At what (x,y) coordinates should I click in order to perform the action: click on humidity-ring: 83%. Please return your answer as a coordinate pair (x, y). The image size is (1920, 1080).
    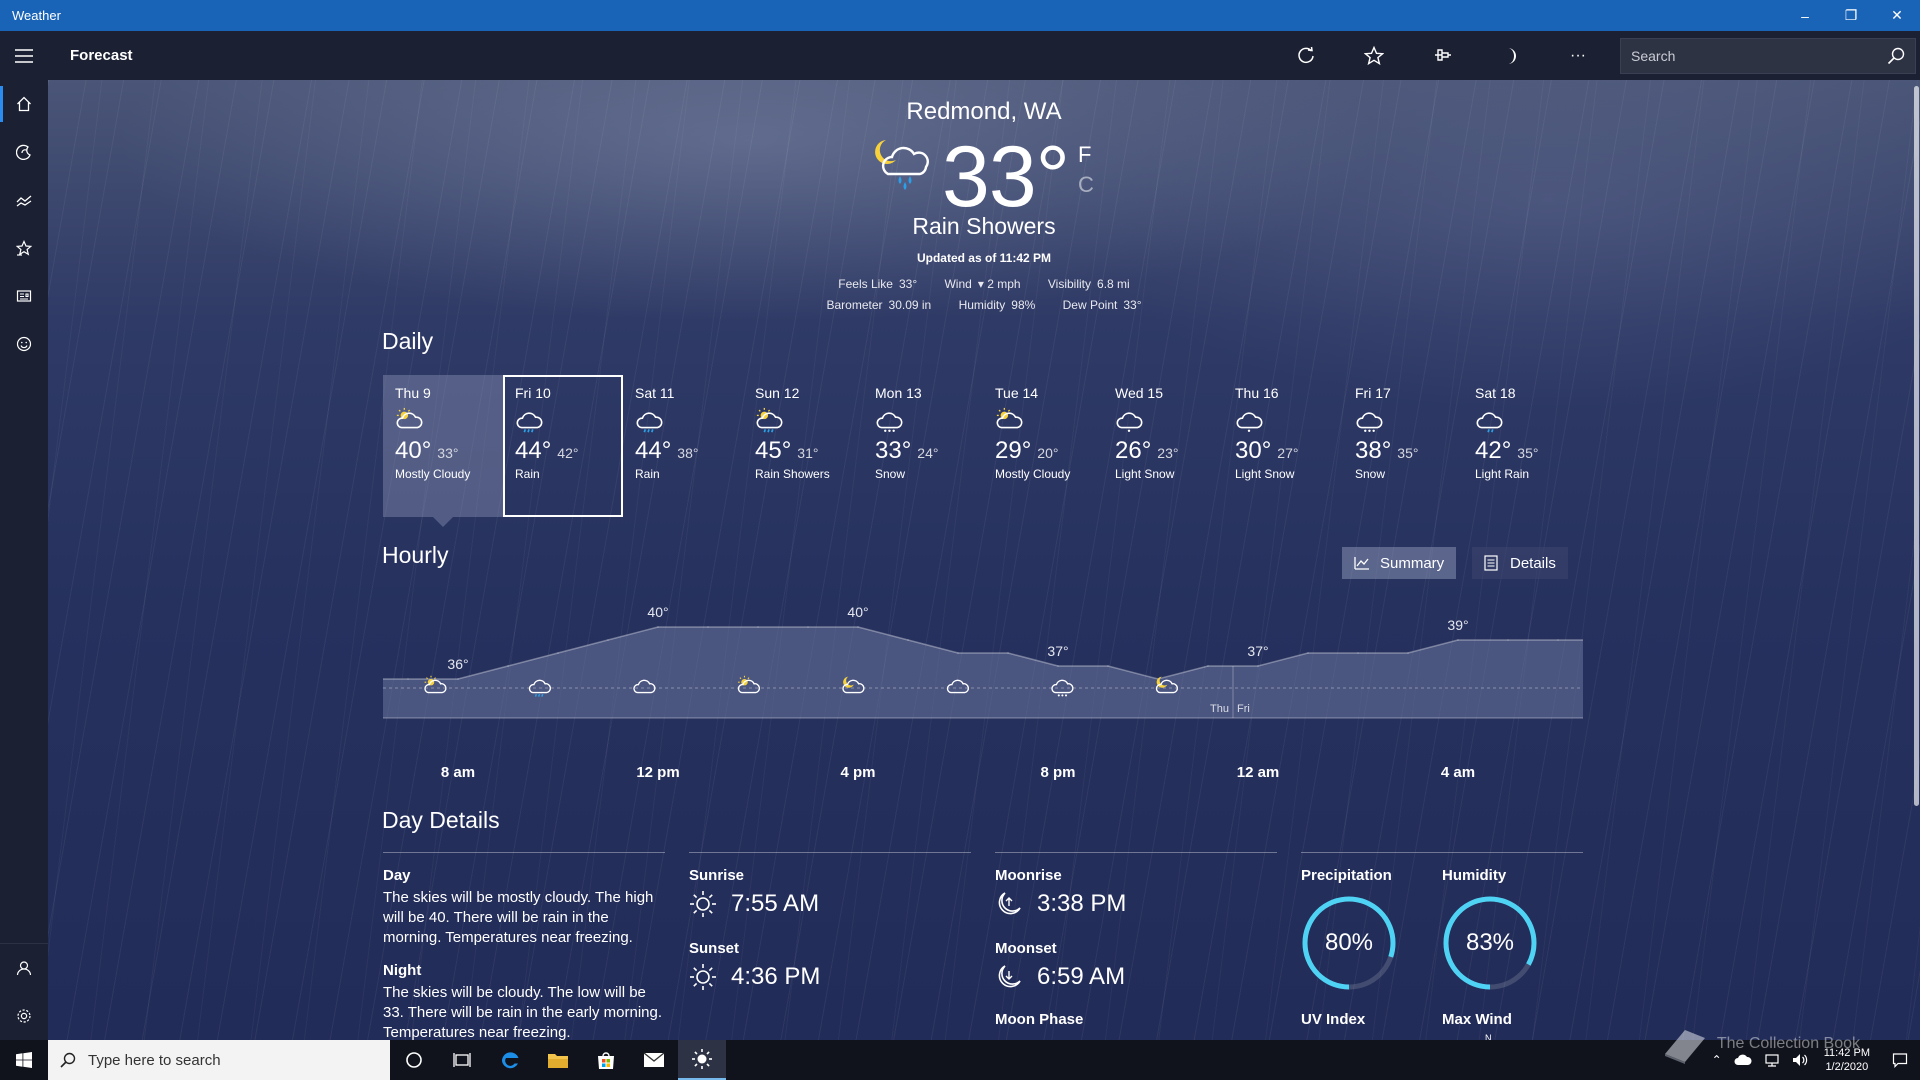
    Looking at the image, I should click on (1490, 943).